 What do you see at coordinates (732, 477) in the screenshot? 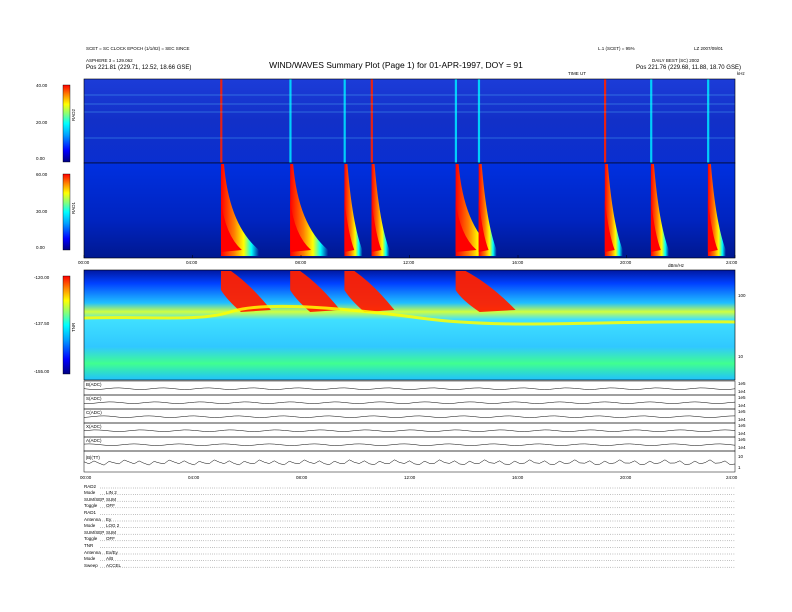
I see `hk-xtick-6: 24:00` at bounding box center [732, 477].